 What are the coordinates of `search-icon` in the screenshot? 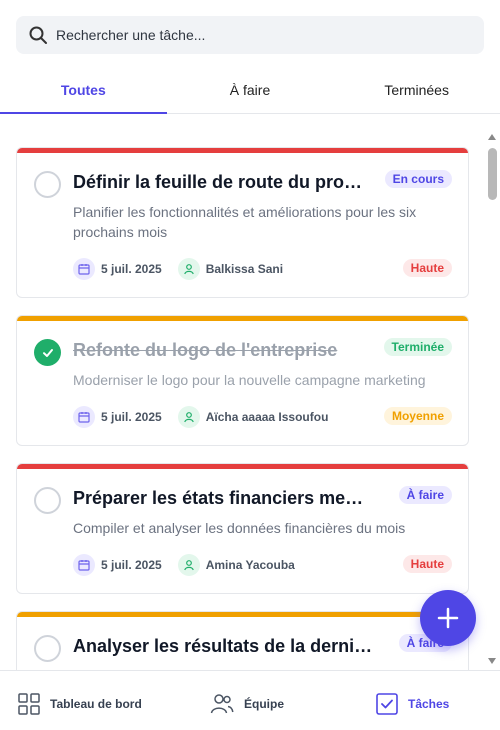 It's located at (38, 35).